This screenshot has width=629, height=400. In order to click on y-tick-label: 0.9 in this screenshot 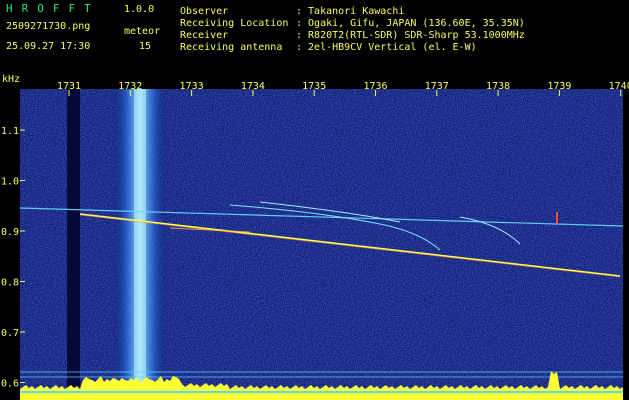, I will do `click(10, 232)`.